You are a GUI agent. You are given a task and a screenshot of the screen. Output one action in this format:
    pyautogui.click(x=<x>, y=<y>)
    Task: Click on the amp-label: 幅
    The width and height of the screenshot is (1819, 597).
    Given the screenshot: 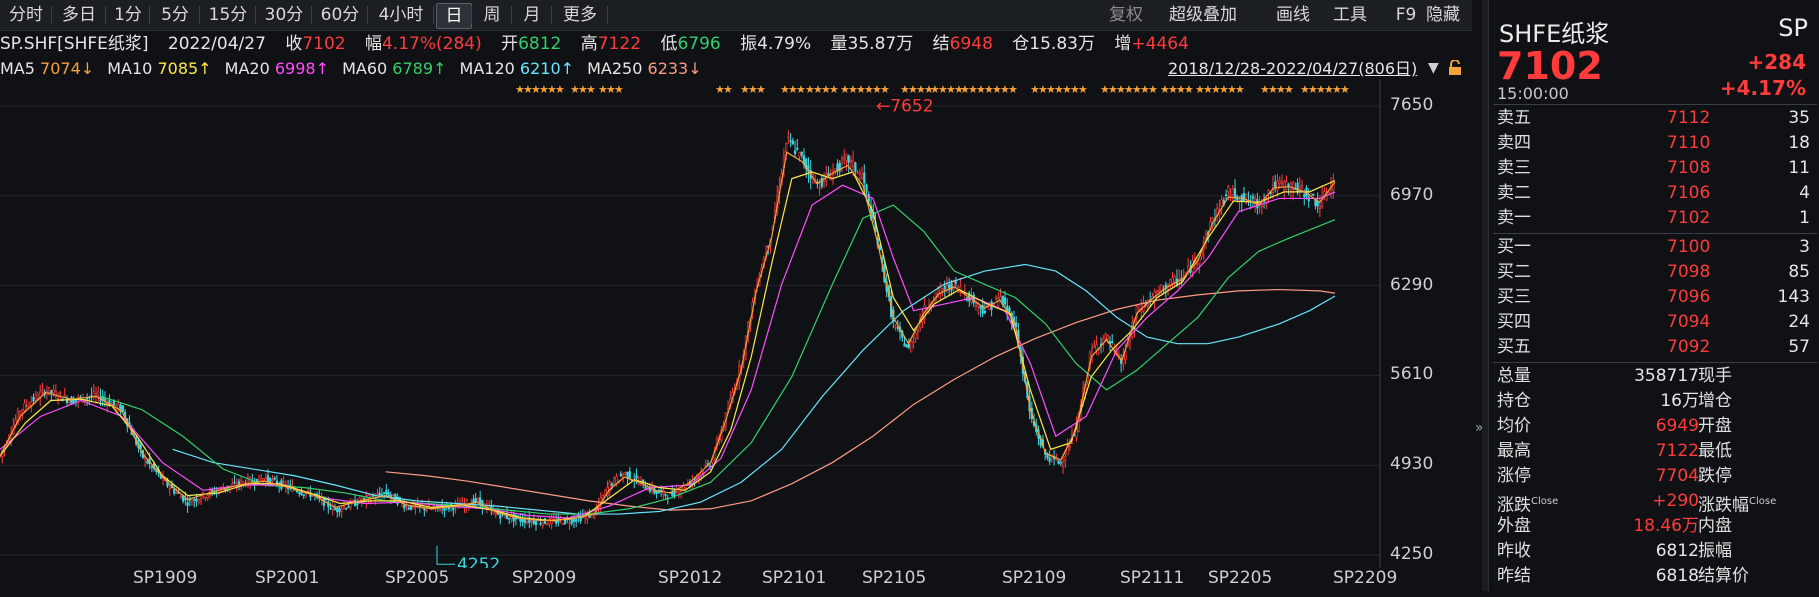 What is the action you would take?
    pyautogui.click(x=373, y=44)
    